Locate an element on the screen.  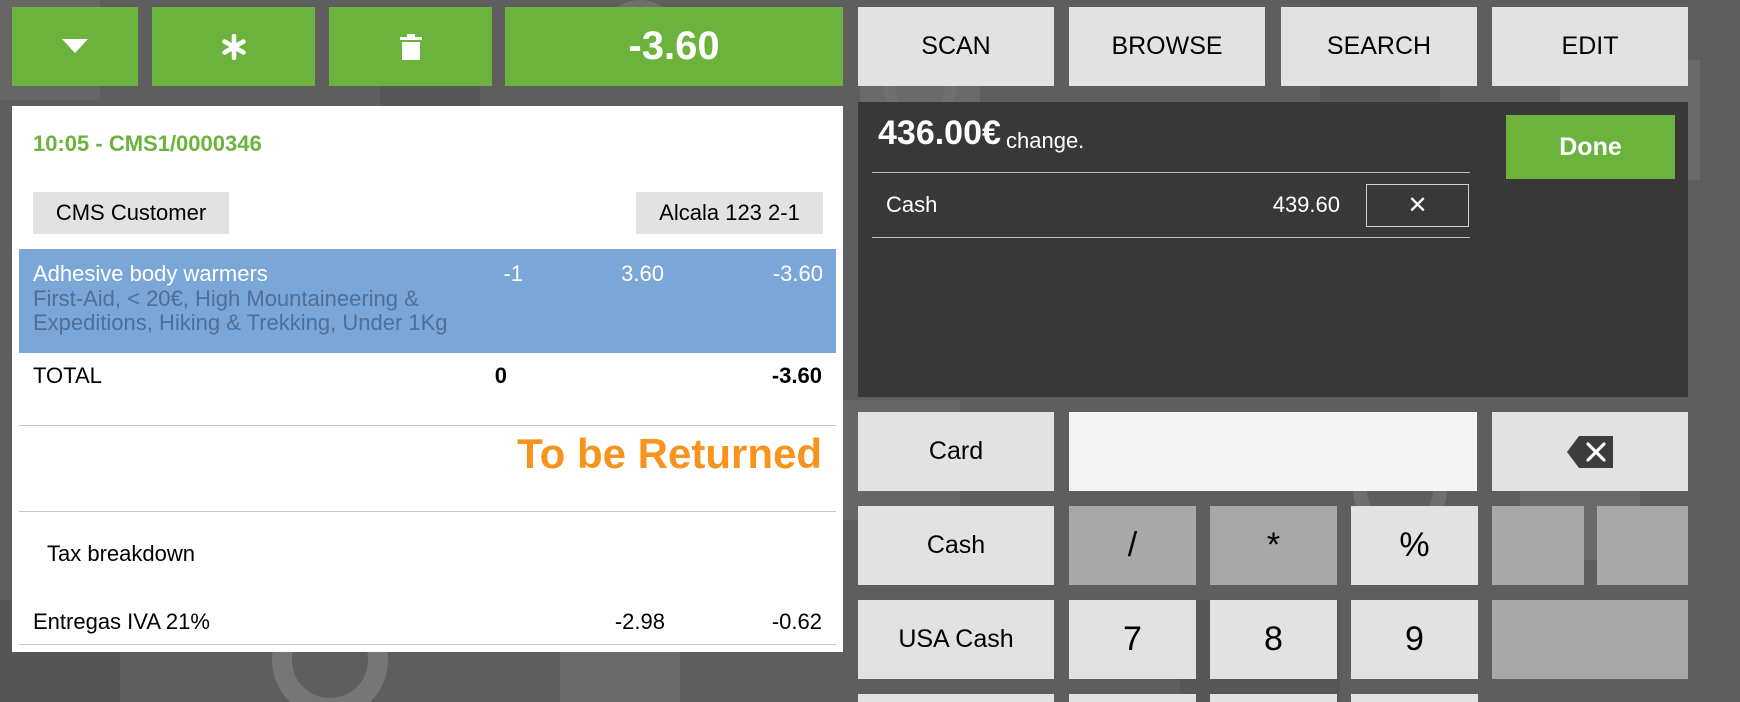
total-amount: -3.60 is located at coordinates (796, 375).